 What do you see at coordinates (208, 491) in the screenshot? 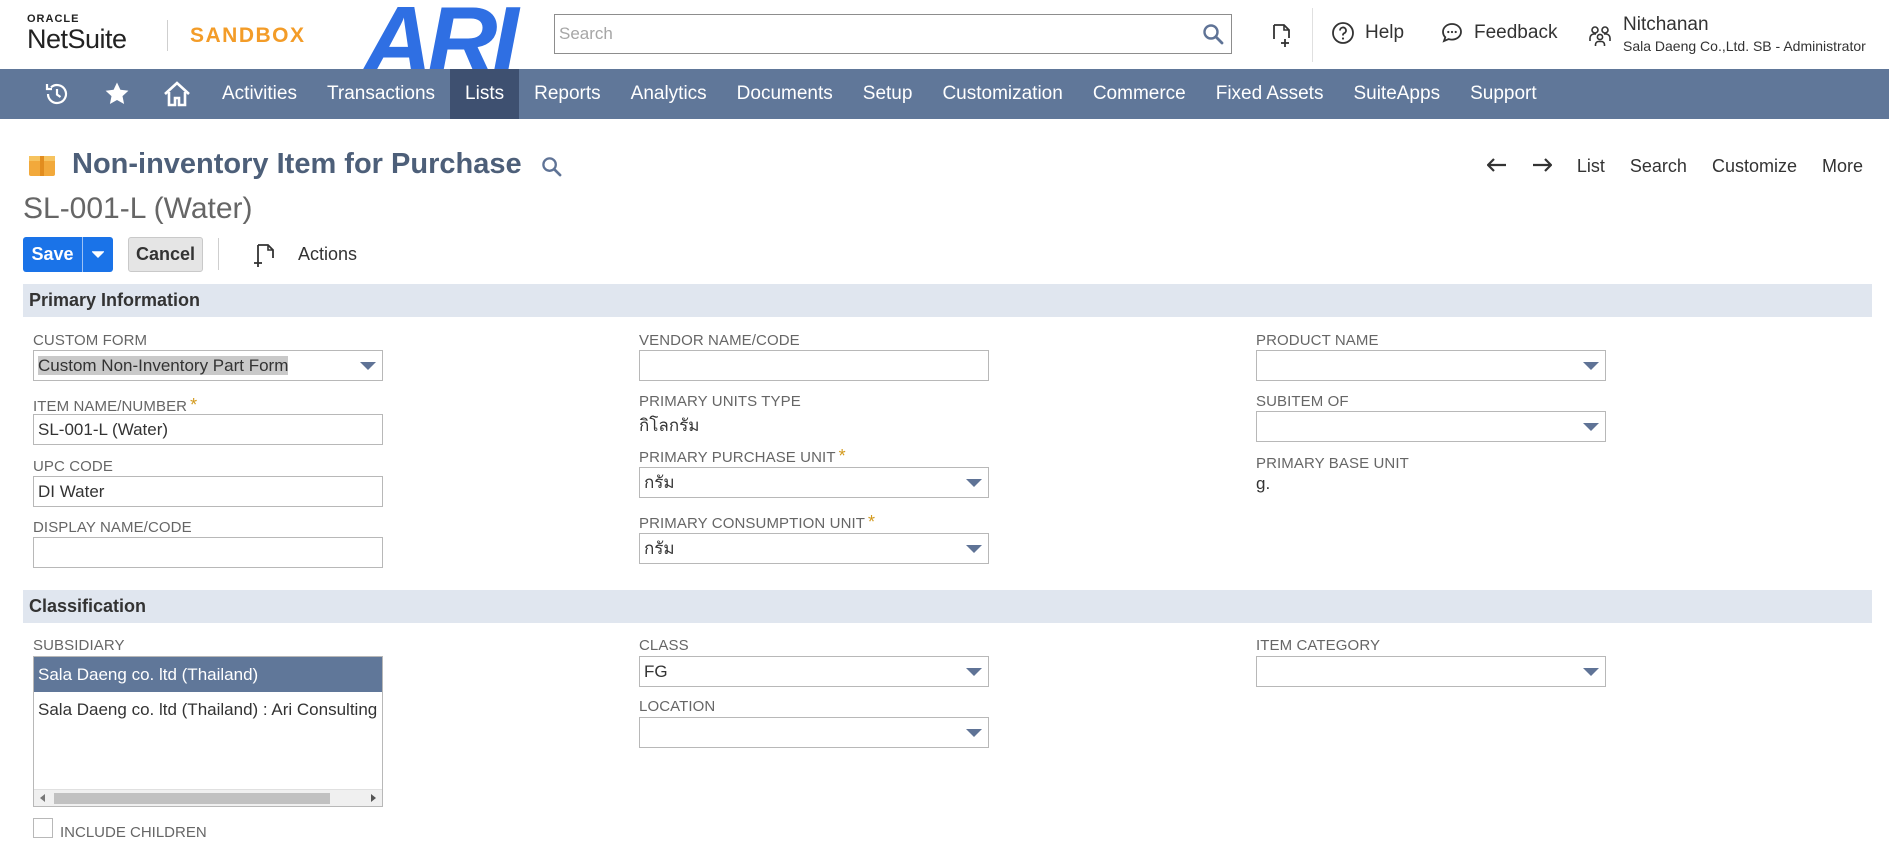
I see `upc-code-input: DI Water` at bounding box center [208, 491].